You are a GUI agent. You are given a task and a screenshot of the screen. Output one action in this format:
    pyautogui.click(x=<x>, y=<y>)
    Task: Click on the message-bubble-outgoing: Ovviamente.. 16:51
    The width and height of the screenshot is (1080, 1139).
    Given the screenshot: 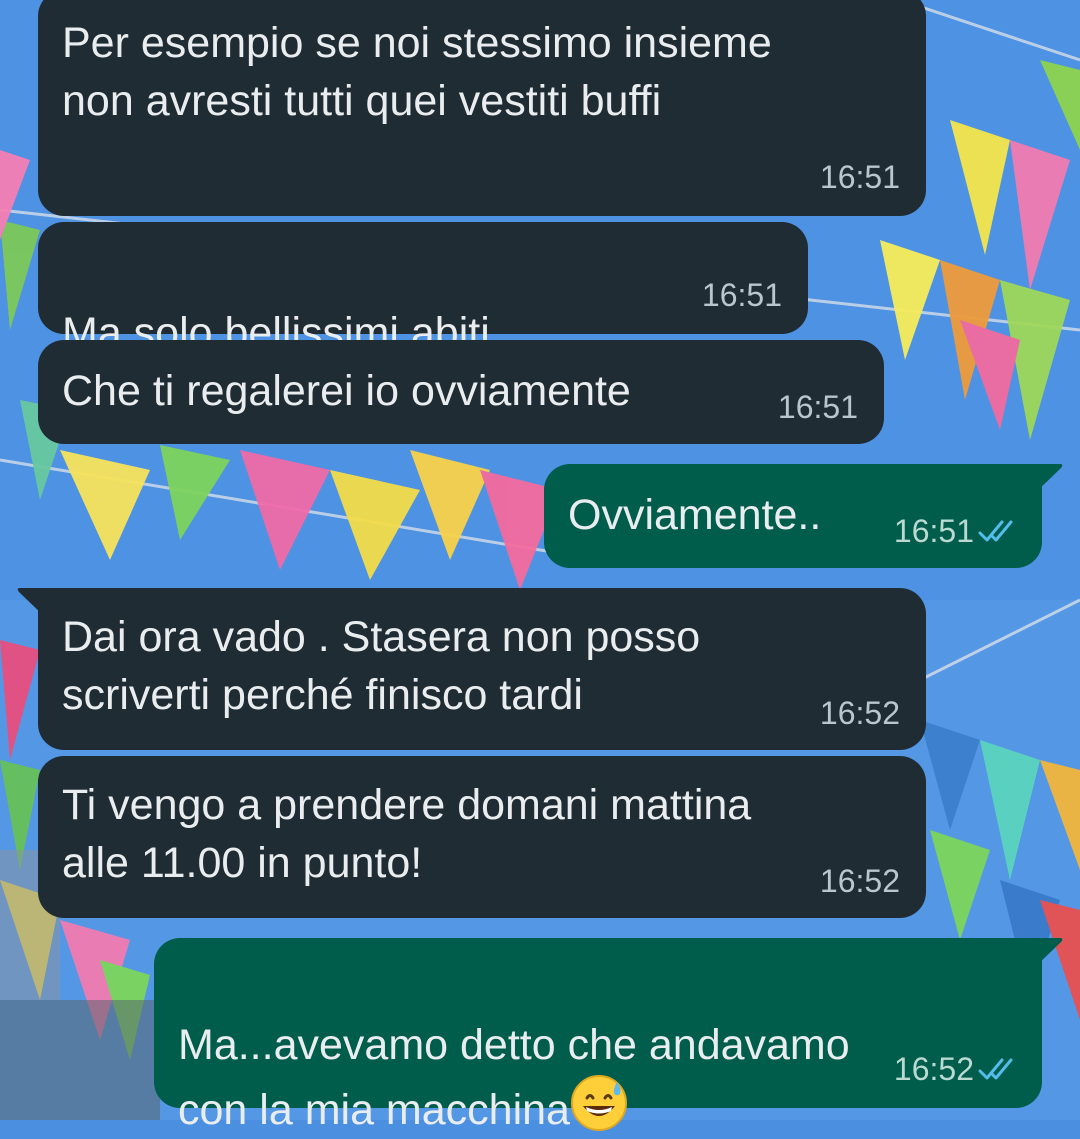 What is the action you would take?
    pyautogui.click(x=793, y=516)
    